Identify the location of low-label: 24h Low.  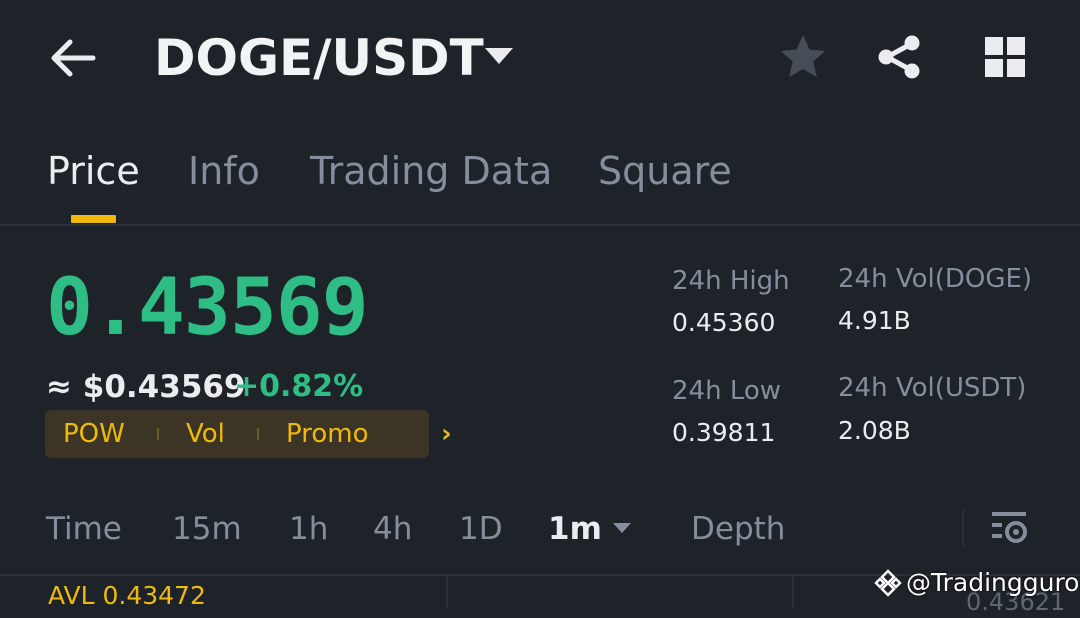
(727, 391).